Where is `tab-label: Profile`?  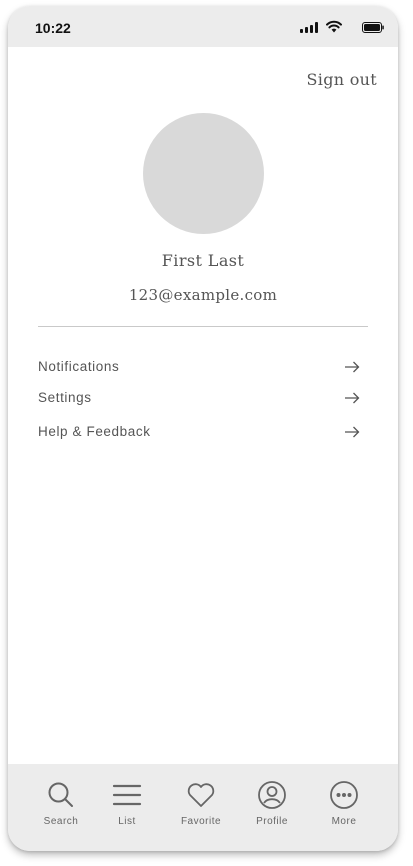 tab-label: Profile is located at coordinates (272, 821).